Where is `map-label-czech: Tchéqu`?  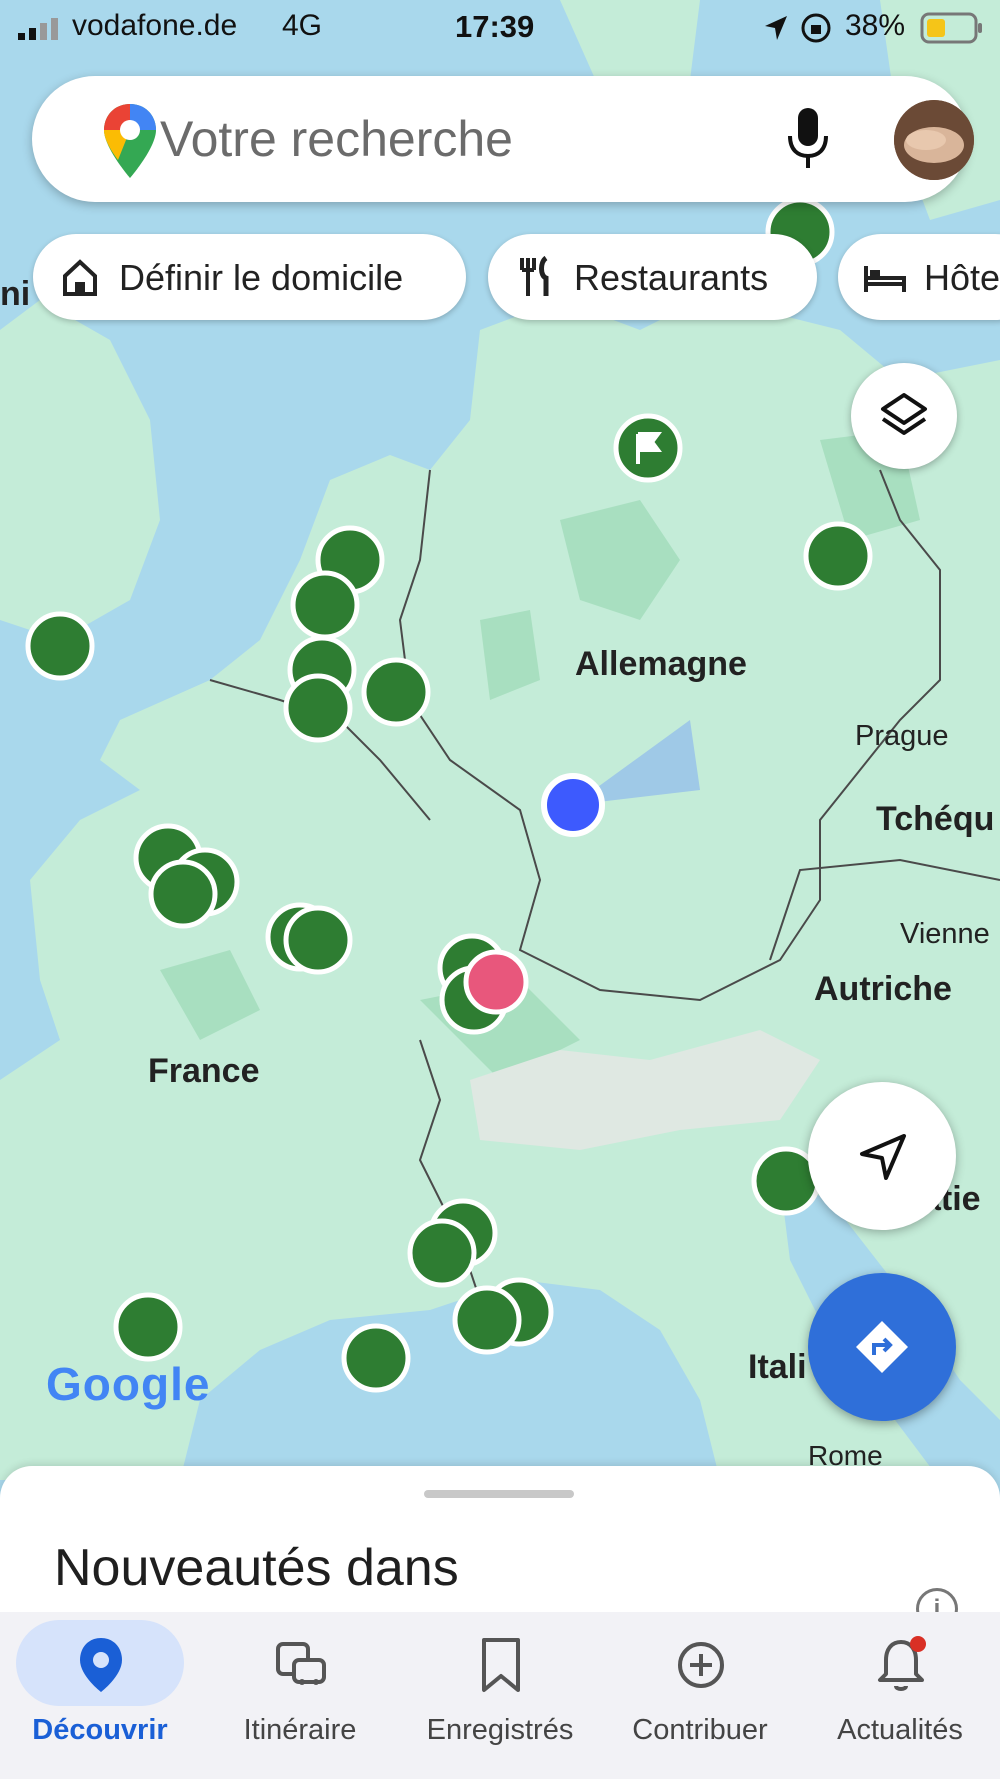 map-label-czech: Tchéqu is located at coordinates (935, 819).